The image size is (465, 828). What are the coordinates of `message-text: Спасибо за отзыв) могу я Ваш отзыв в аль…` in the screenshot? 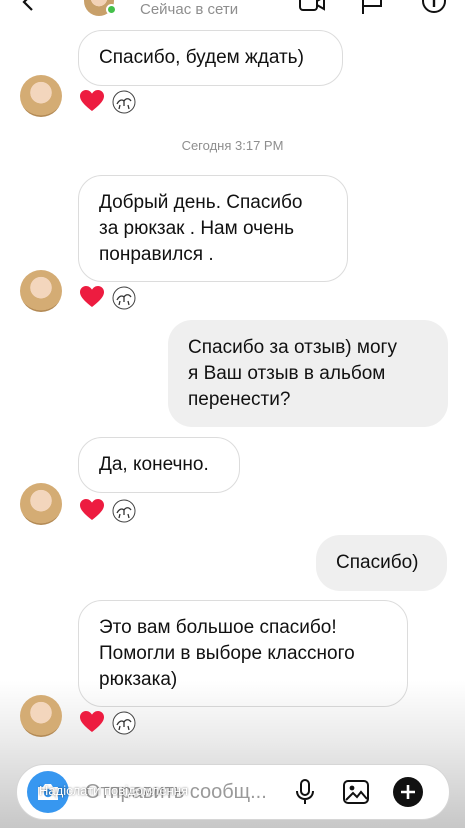 It's located at (292, 373).